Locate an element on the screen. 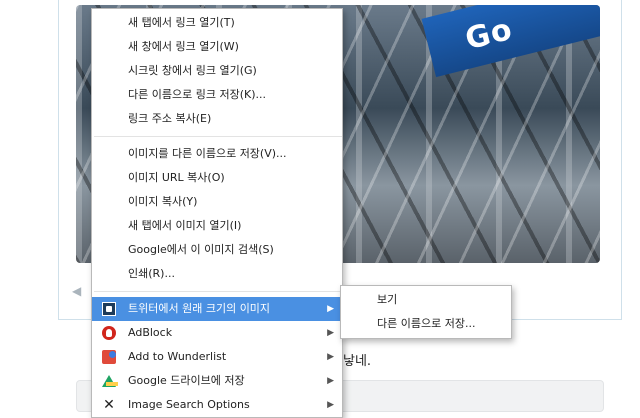 The image size is (640, 418). media-prev-arrow-icon: ◀ is located at coordinates (76, 291).